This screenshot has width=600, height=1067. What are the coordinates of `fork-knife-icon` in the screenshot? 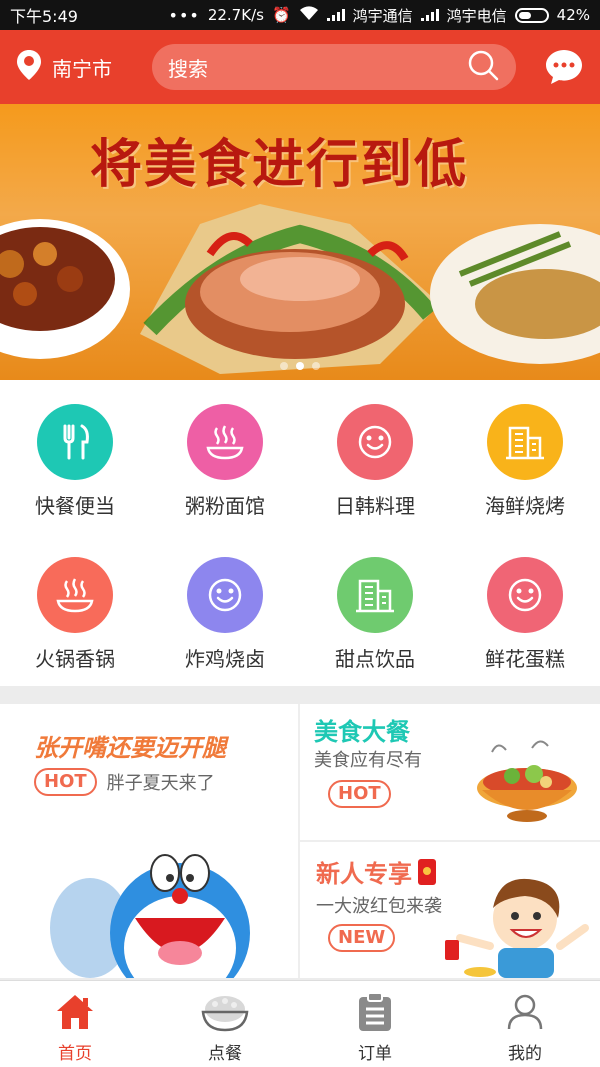 It's located at (75, 442).